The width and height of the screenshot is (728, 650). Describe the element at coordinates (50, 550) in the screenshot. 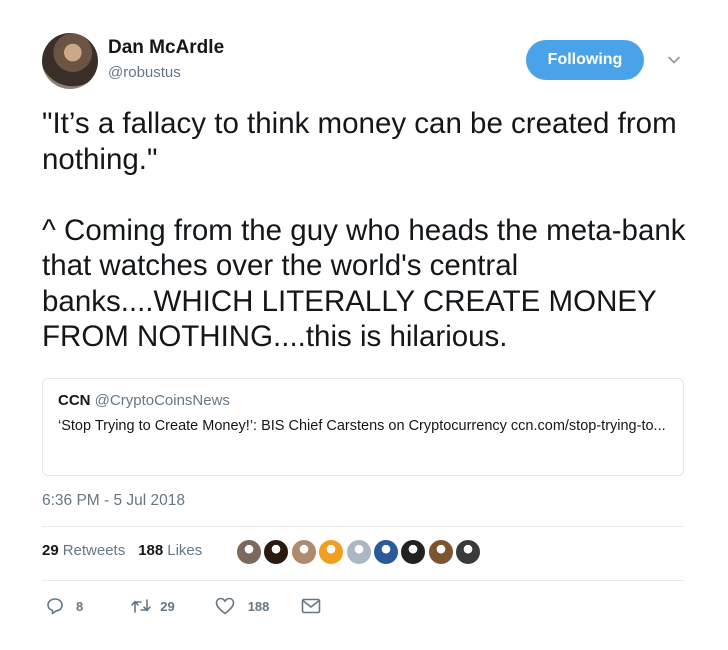

I see `retweets-count: 29` at that location.